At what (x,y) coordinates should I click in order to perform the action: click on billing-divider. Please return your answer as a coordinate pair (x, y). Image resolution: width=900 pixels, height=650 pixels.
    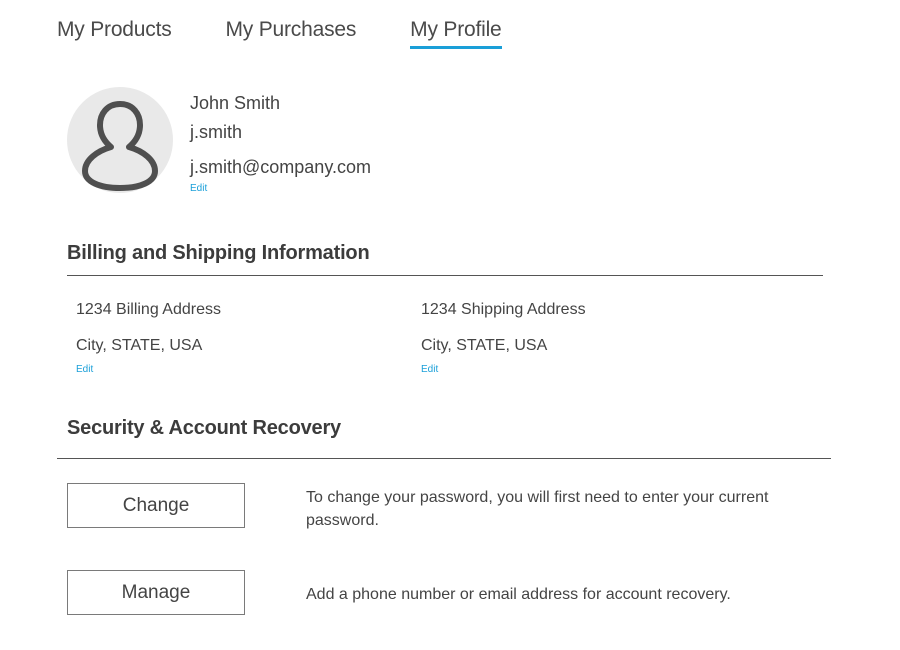
    Looking at the image, I should click on (445, 275).